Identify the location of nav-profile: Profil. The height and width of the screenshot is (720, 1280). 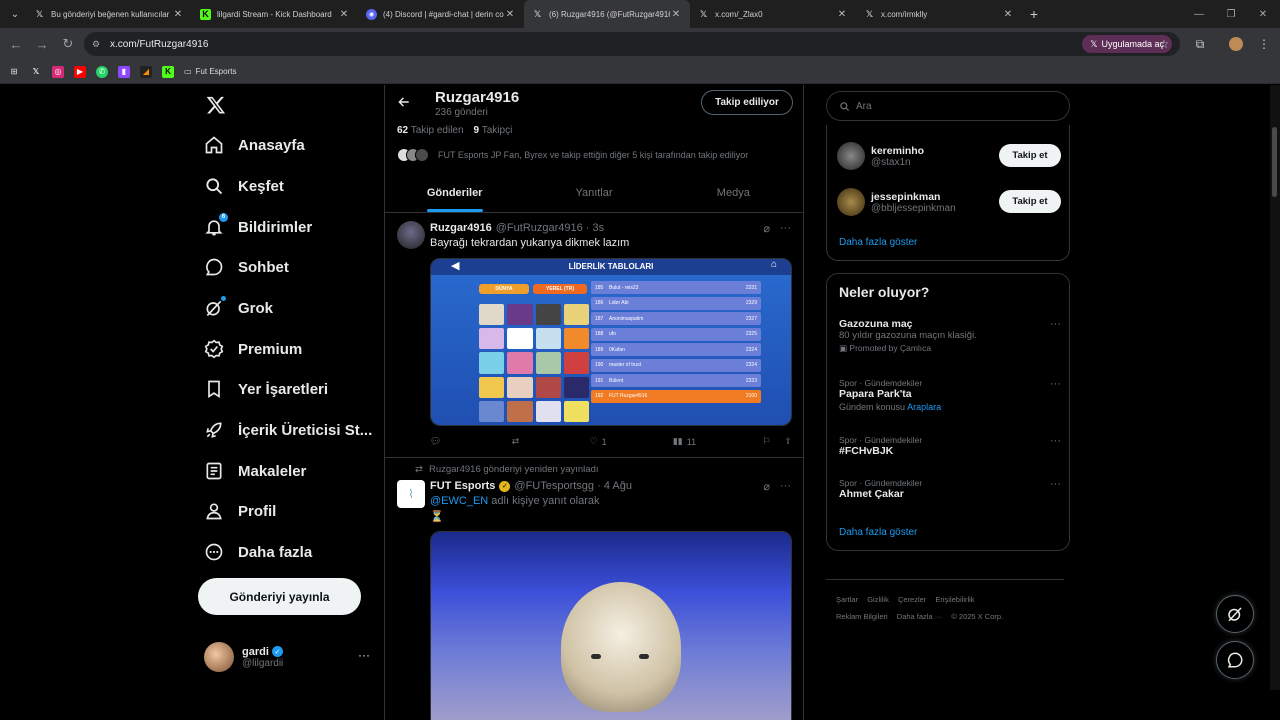
(240, 511).